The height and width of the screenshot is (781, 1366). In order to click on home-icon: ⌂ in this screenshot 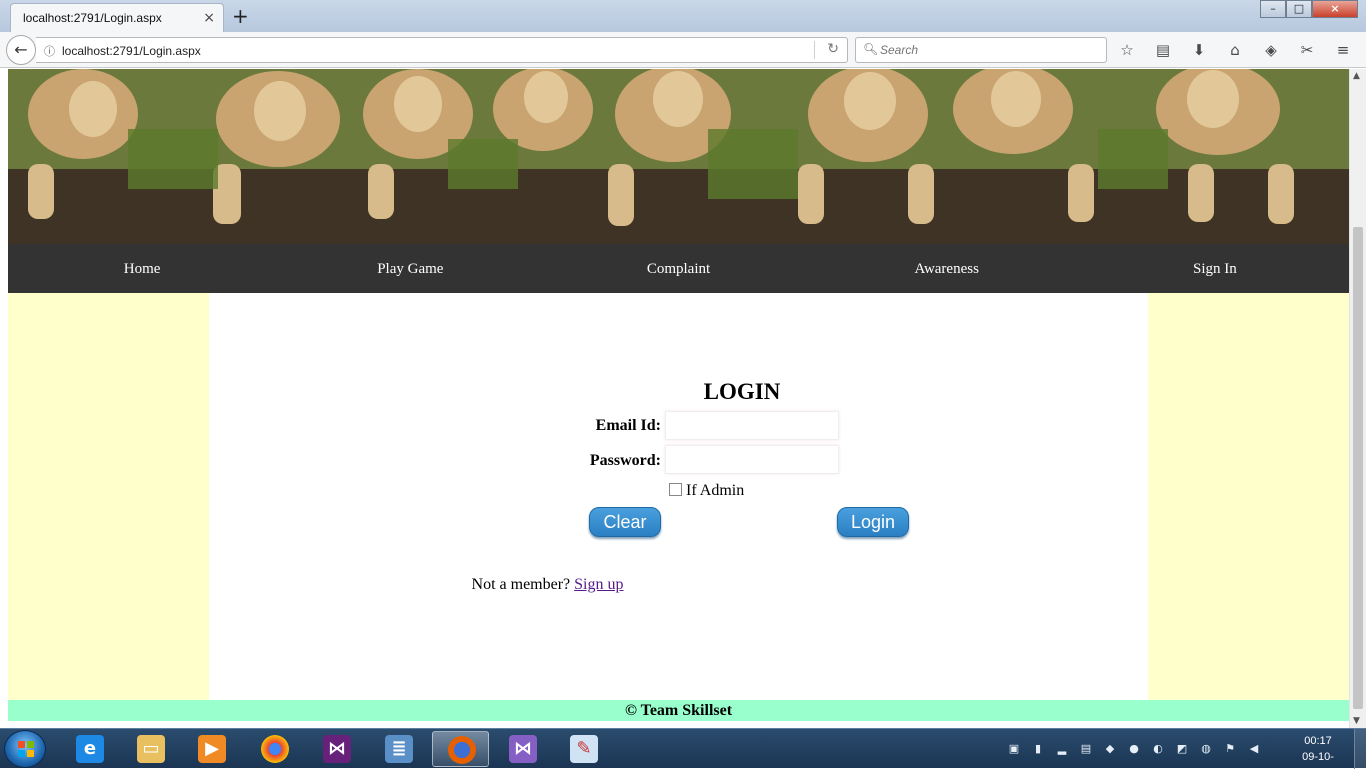, I will do `click(1235, 50)`.